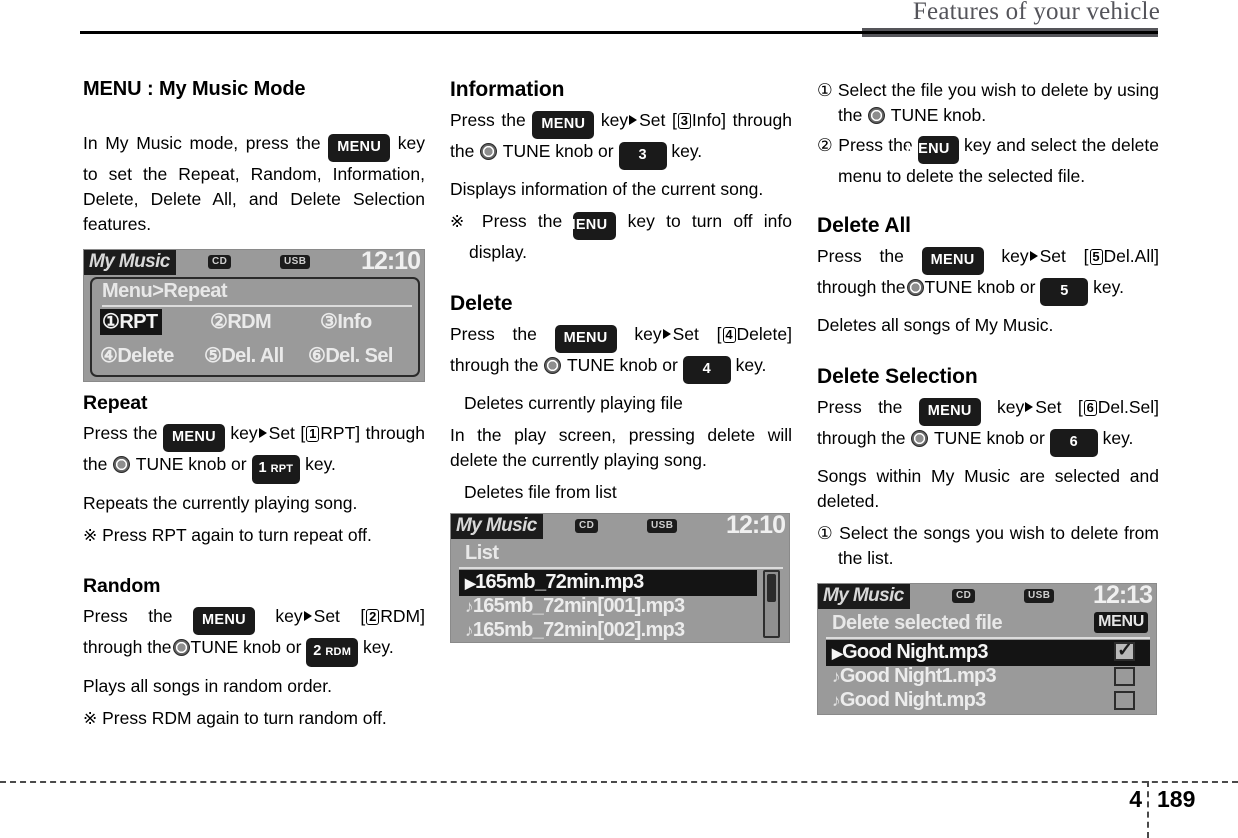  I want to click on list-item: ♪Good Night1.mp3, so click(914, 676).